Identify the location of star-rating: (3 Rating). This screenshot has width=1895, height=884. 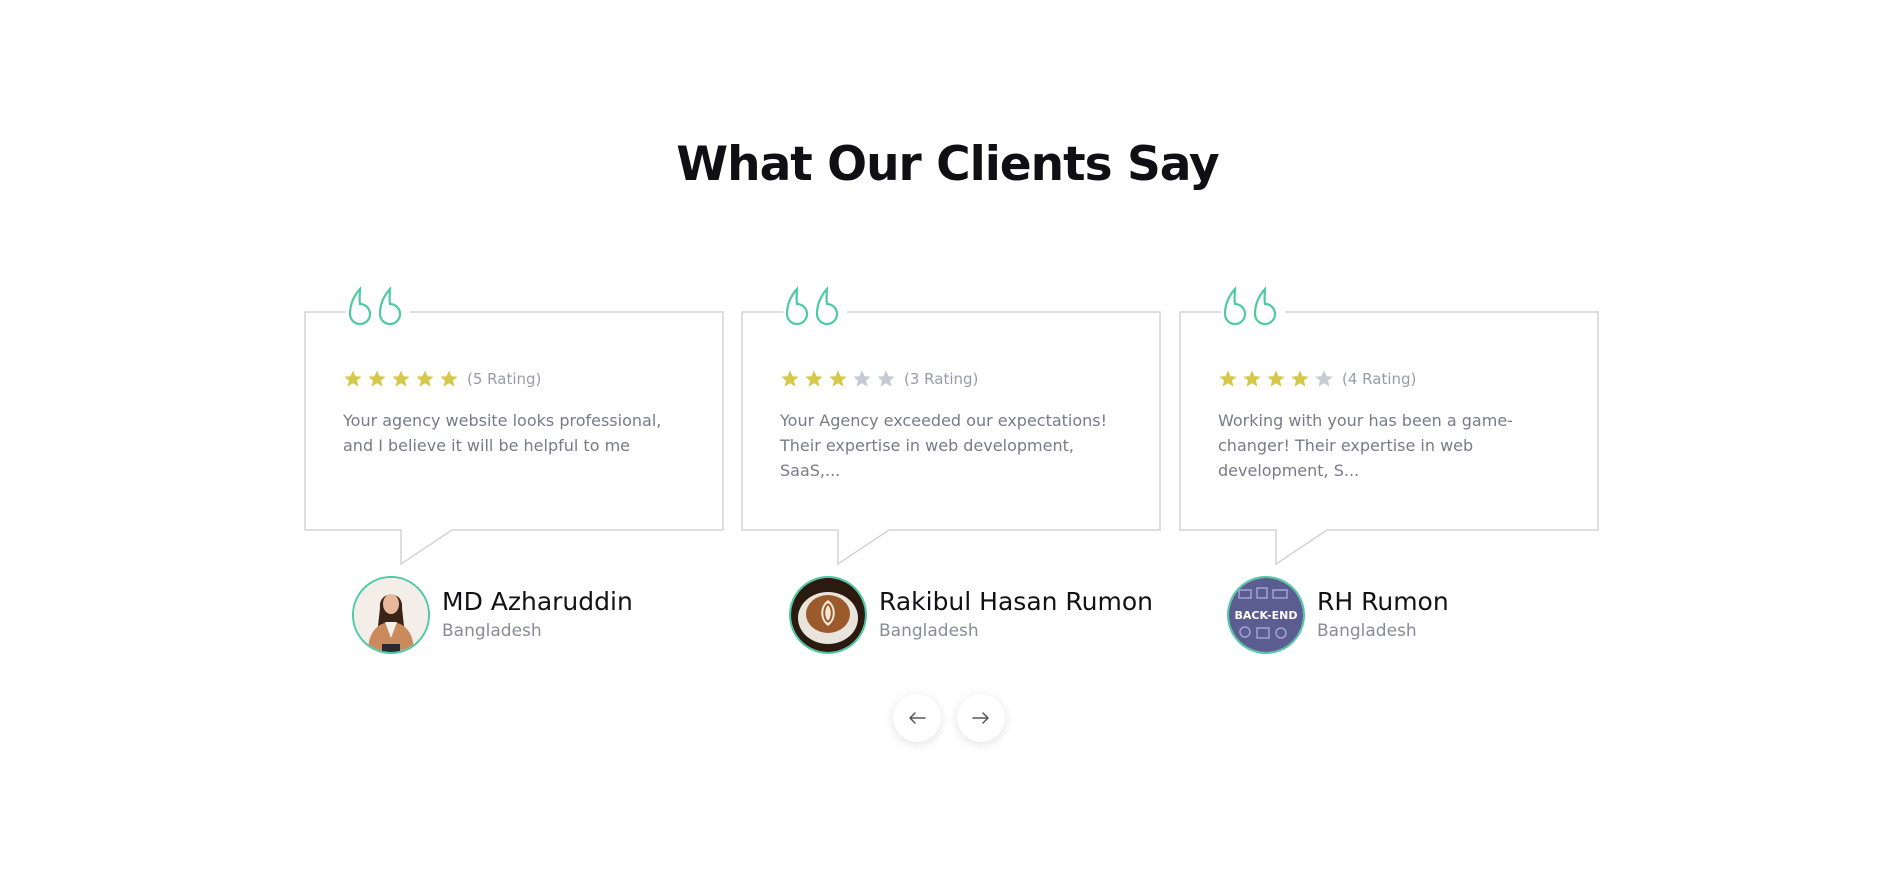
(879, 379).